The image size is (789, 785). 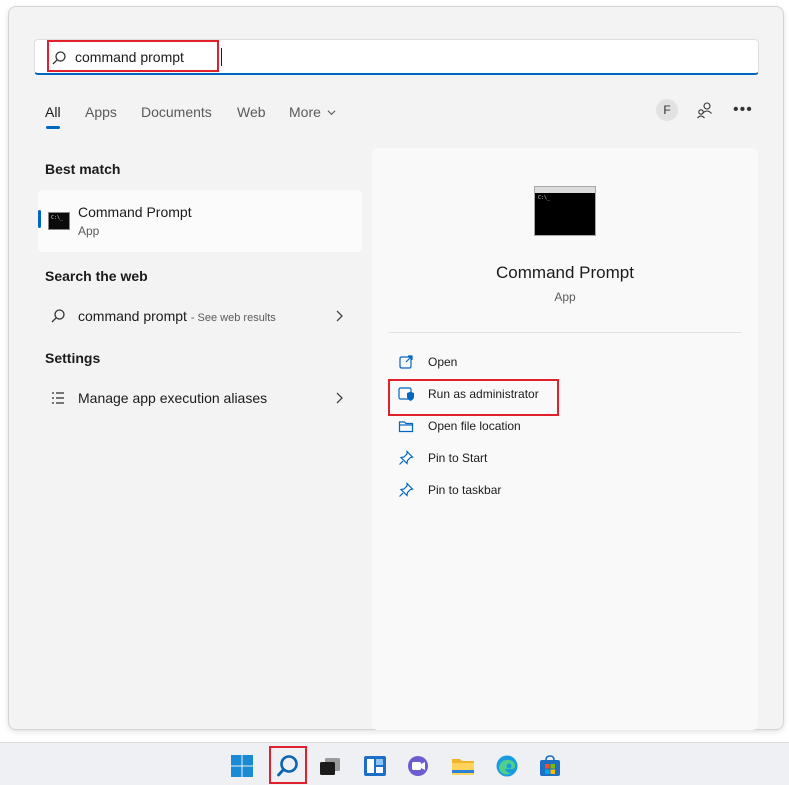 What do you see at coordinates (474, 426) in the screenshot?
I see `action-label: Open file location` at bounding box center [474, 426].